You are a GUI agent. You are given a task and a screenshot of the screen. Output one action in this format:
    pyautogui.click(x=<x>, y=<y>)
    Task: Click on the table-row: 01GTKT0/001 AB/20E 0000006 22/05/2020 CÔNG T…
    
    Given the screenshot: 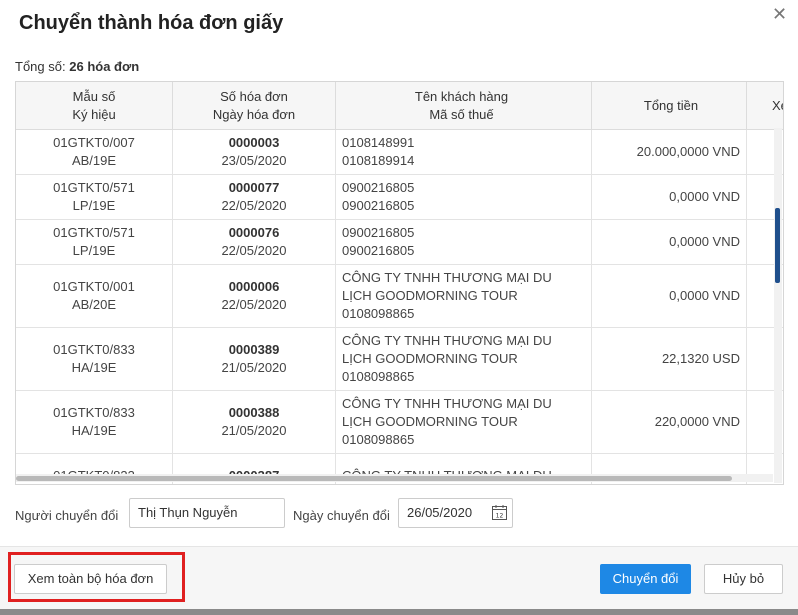 What is the action you would take?
    pyautogui.click(x=399, y=296)
    